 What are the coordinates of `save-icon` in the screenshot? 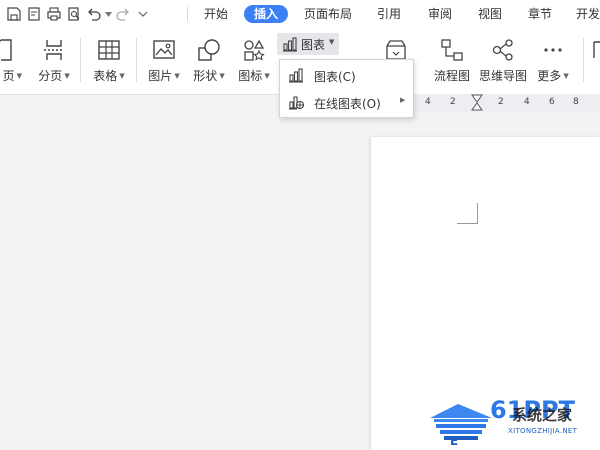 It's located at (14, 14).